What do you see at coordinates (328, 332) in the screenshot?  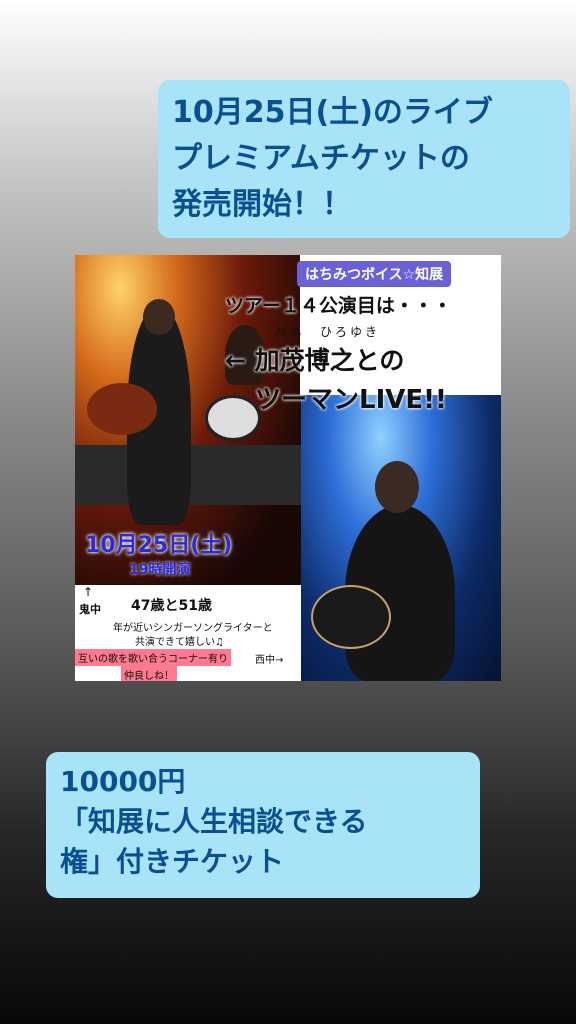 I see `name-ruby: かも ひろゆき` at bounding box center [328, 332].